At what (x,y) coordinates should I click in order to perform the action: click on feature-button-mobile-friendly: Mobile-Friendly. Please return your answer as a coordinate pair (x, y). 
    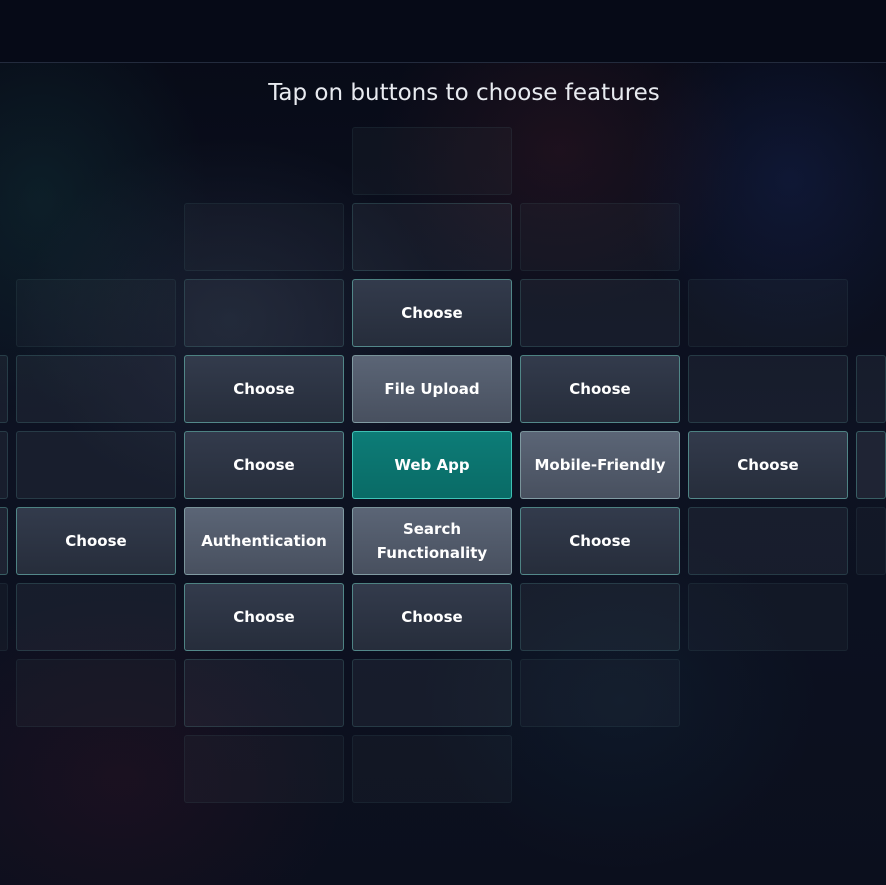
    Looking at the image, I should click on (600, 465).